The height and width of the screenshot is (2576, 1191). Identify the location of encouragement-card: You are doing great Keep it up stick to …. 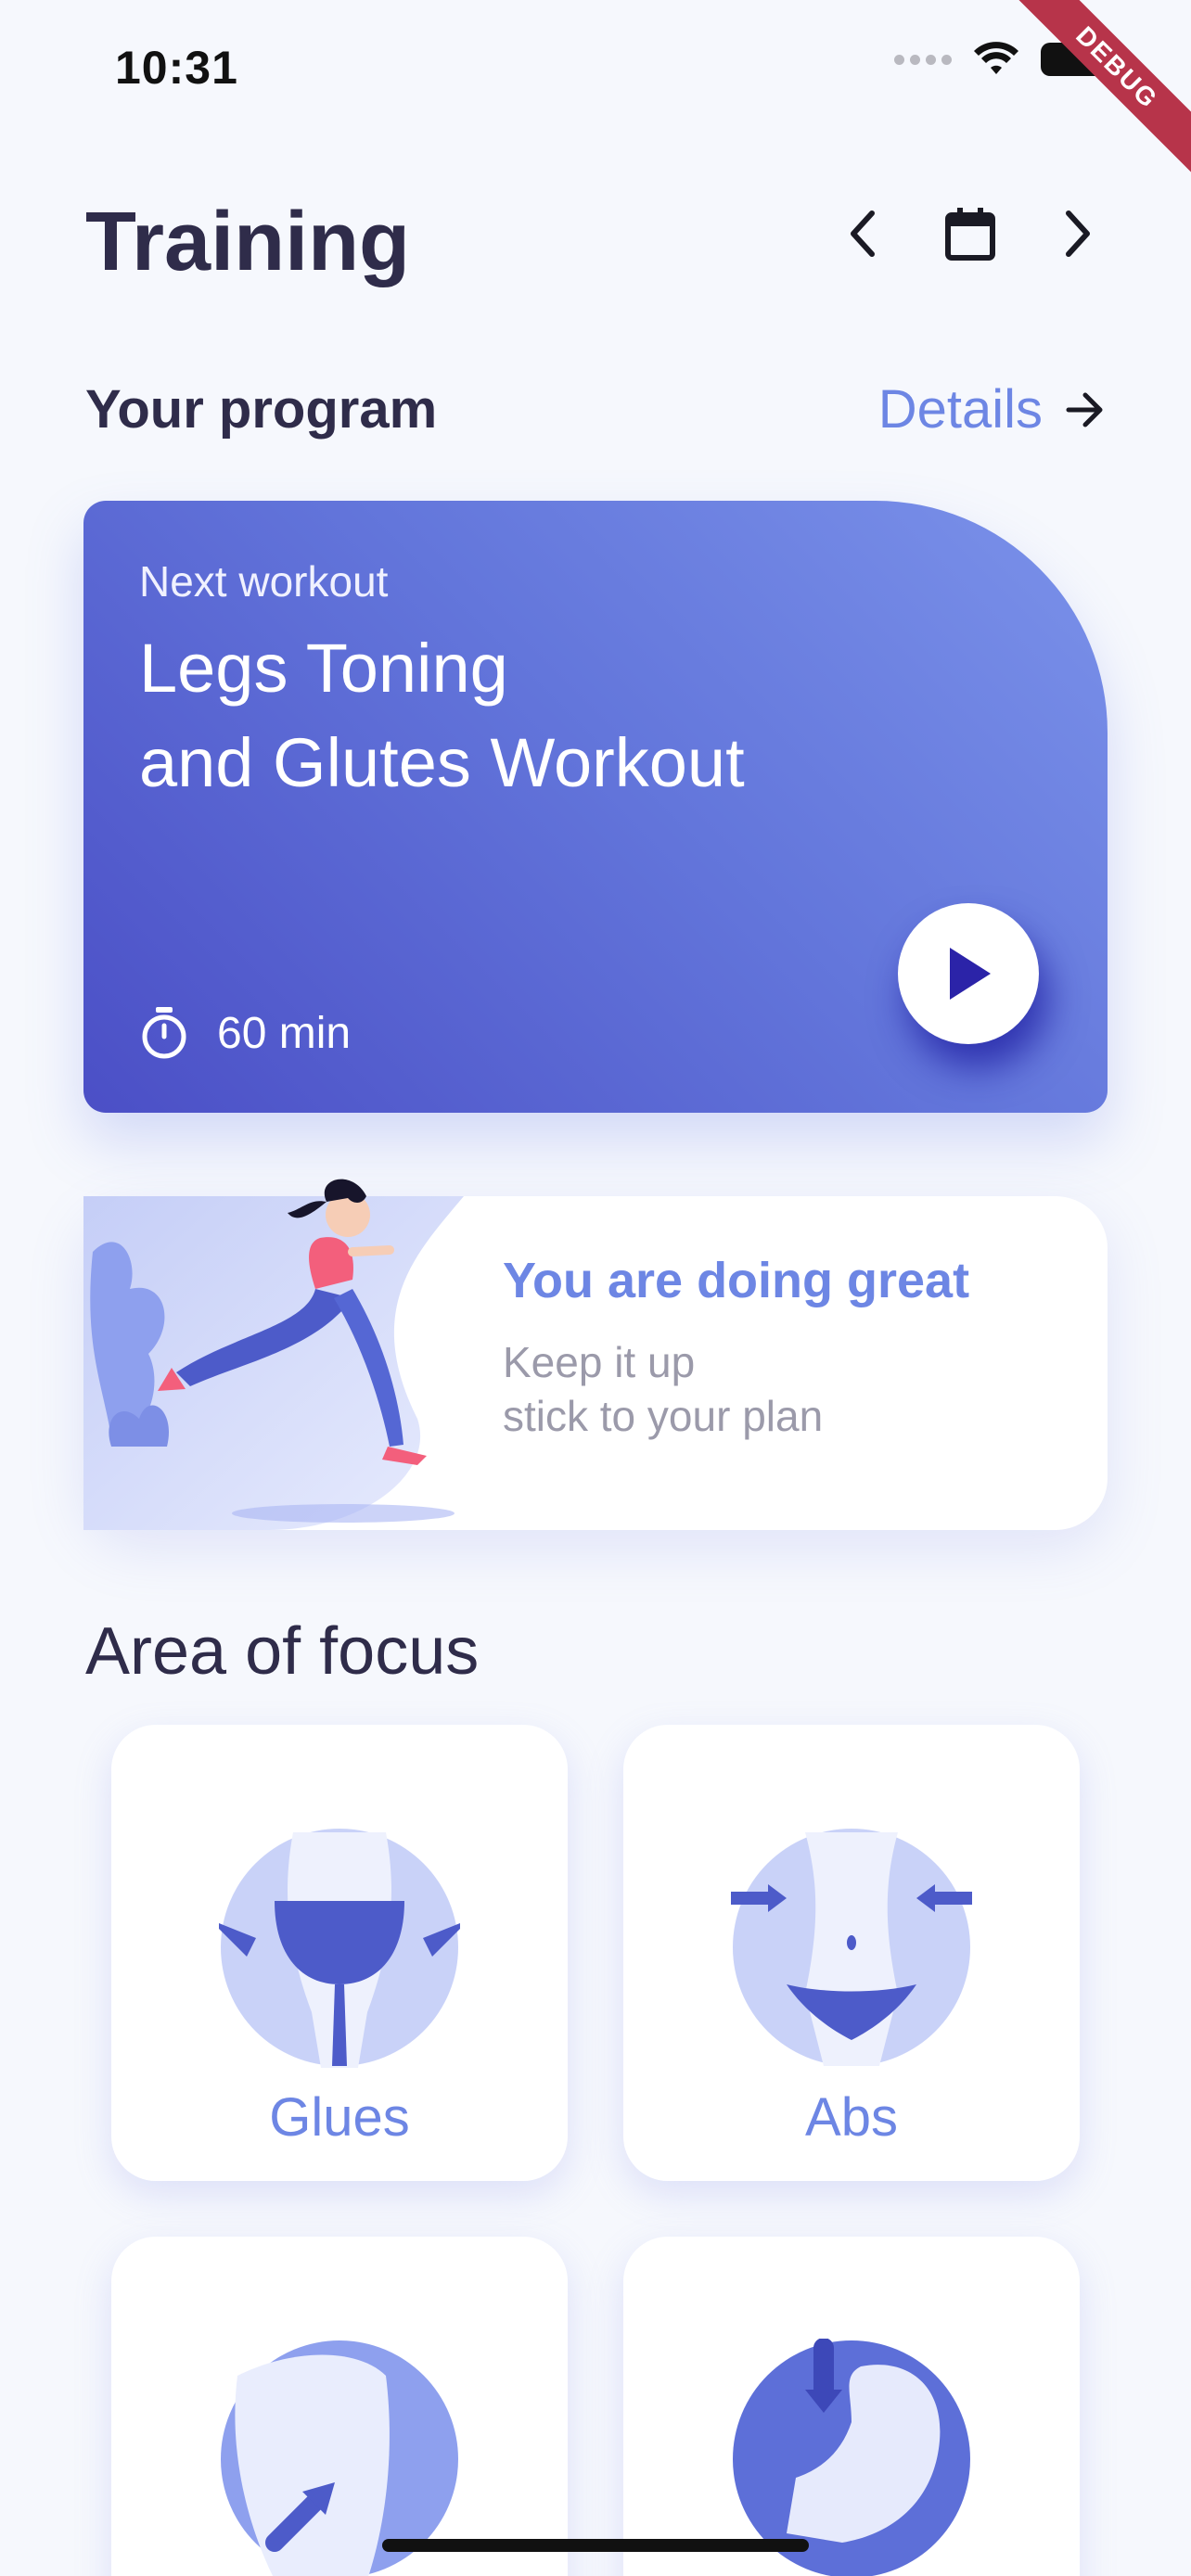
(595, 1354).